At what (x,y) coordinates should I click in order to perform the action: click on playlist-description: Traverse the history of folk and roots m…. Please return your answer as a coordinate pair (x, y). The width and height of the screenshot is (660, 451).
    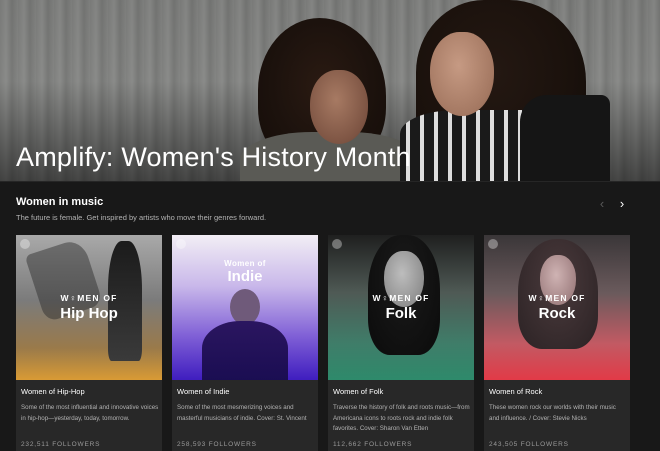
    Looking at the image, I should click on (401, 418).